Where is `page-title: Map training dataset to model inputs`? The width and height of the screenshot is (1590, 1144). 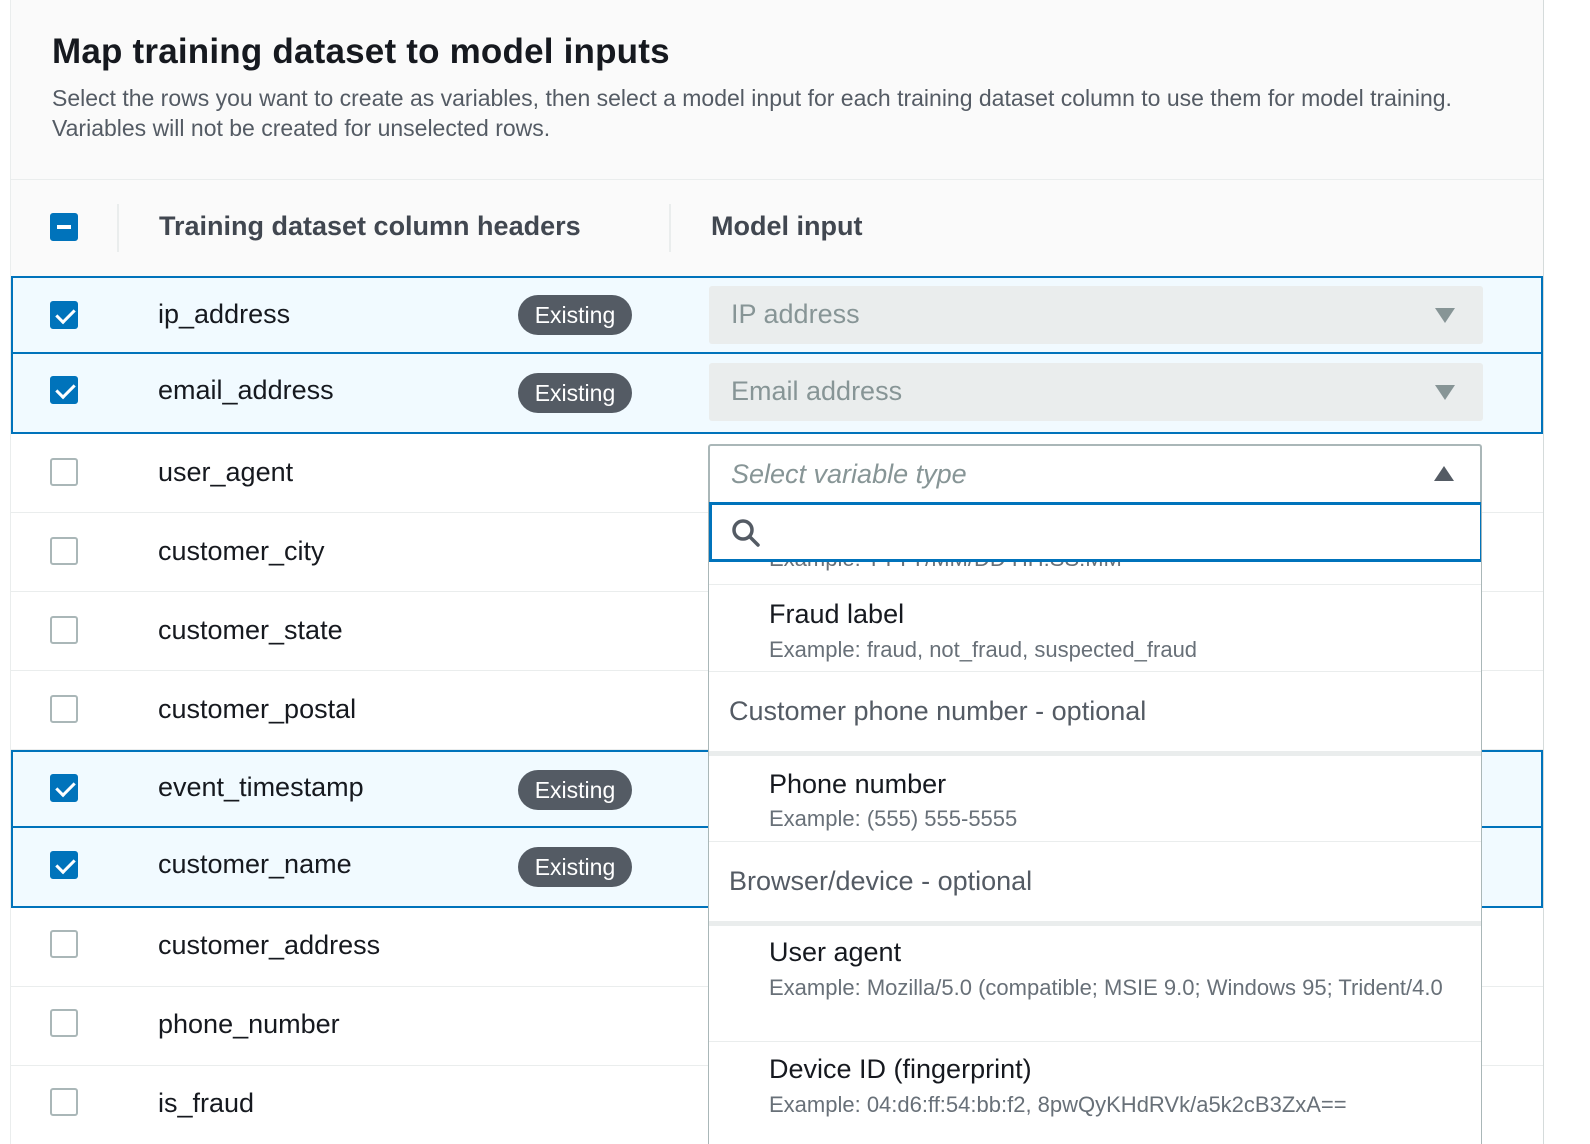 page-title: Map training dataset to model inputs is located at coordinates (361, 51).